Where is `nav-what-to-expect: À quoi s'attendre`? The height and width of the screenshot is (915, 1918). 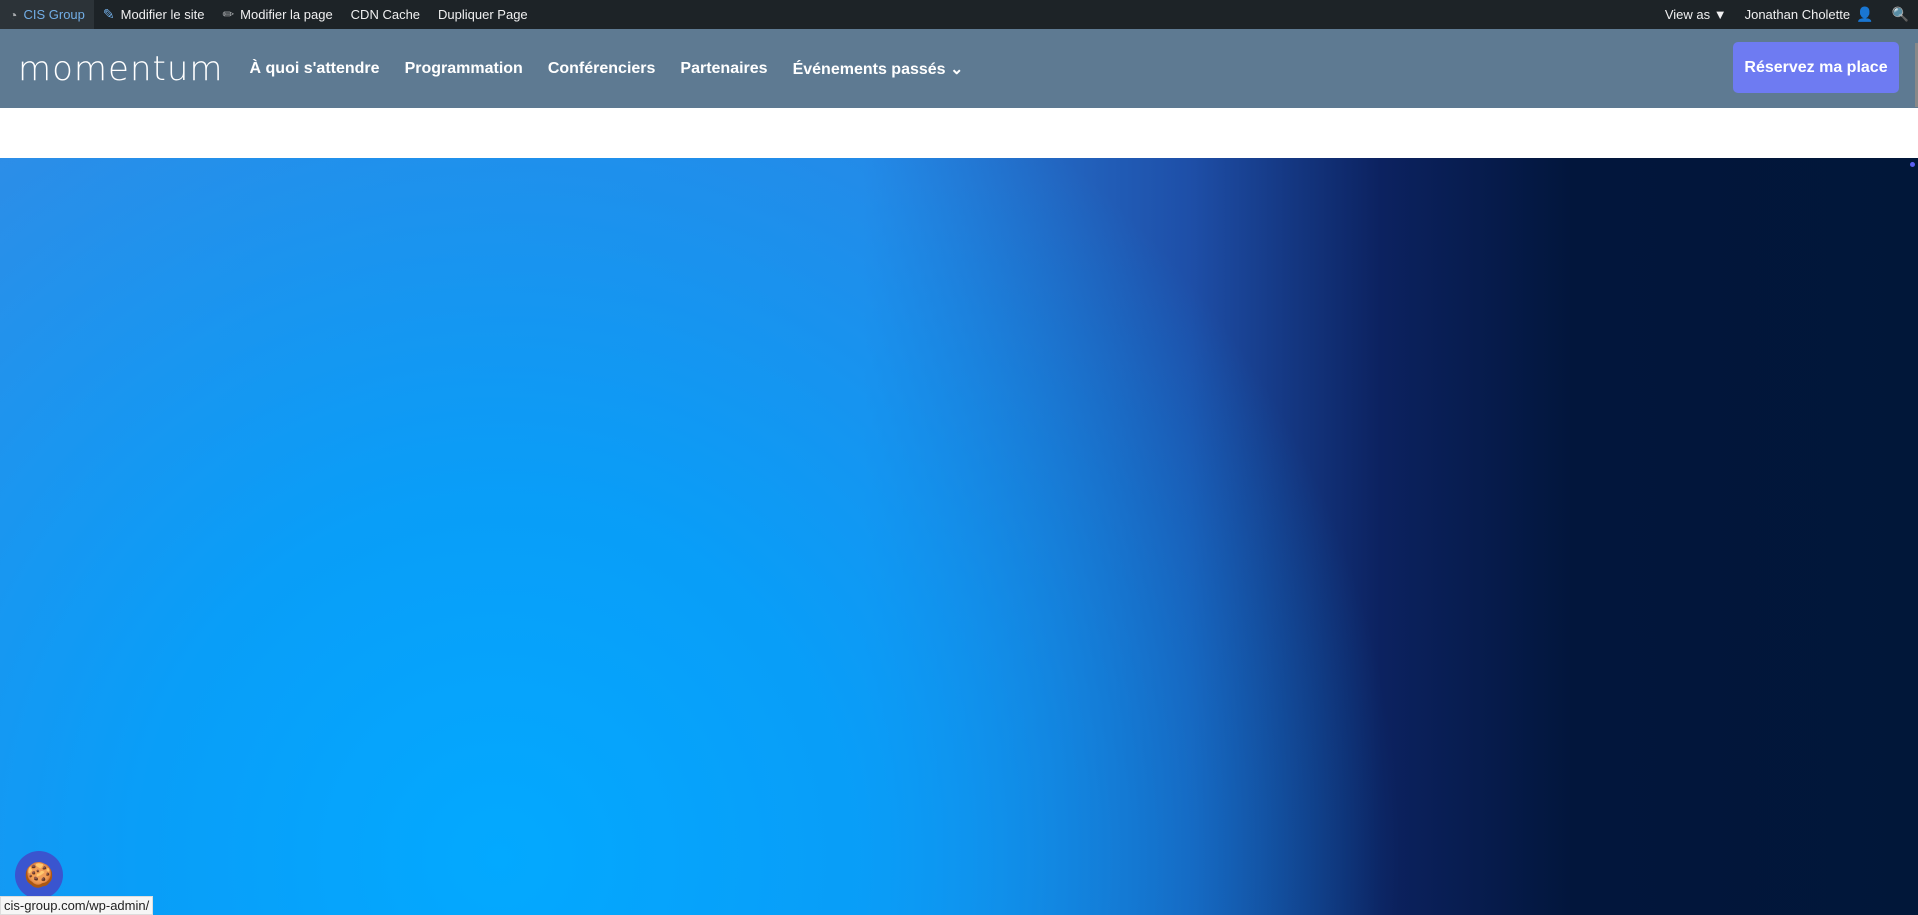 nav-what-to-expect: À quoi s'attendre is located at coordinates (315, 69).